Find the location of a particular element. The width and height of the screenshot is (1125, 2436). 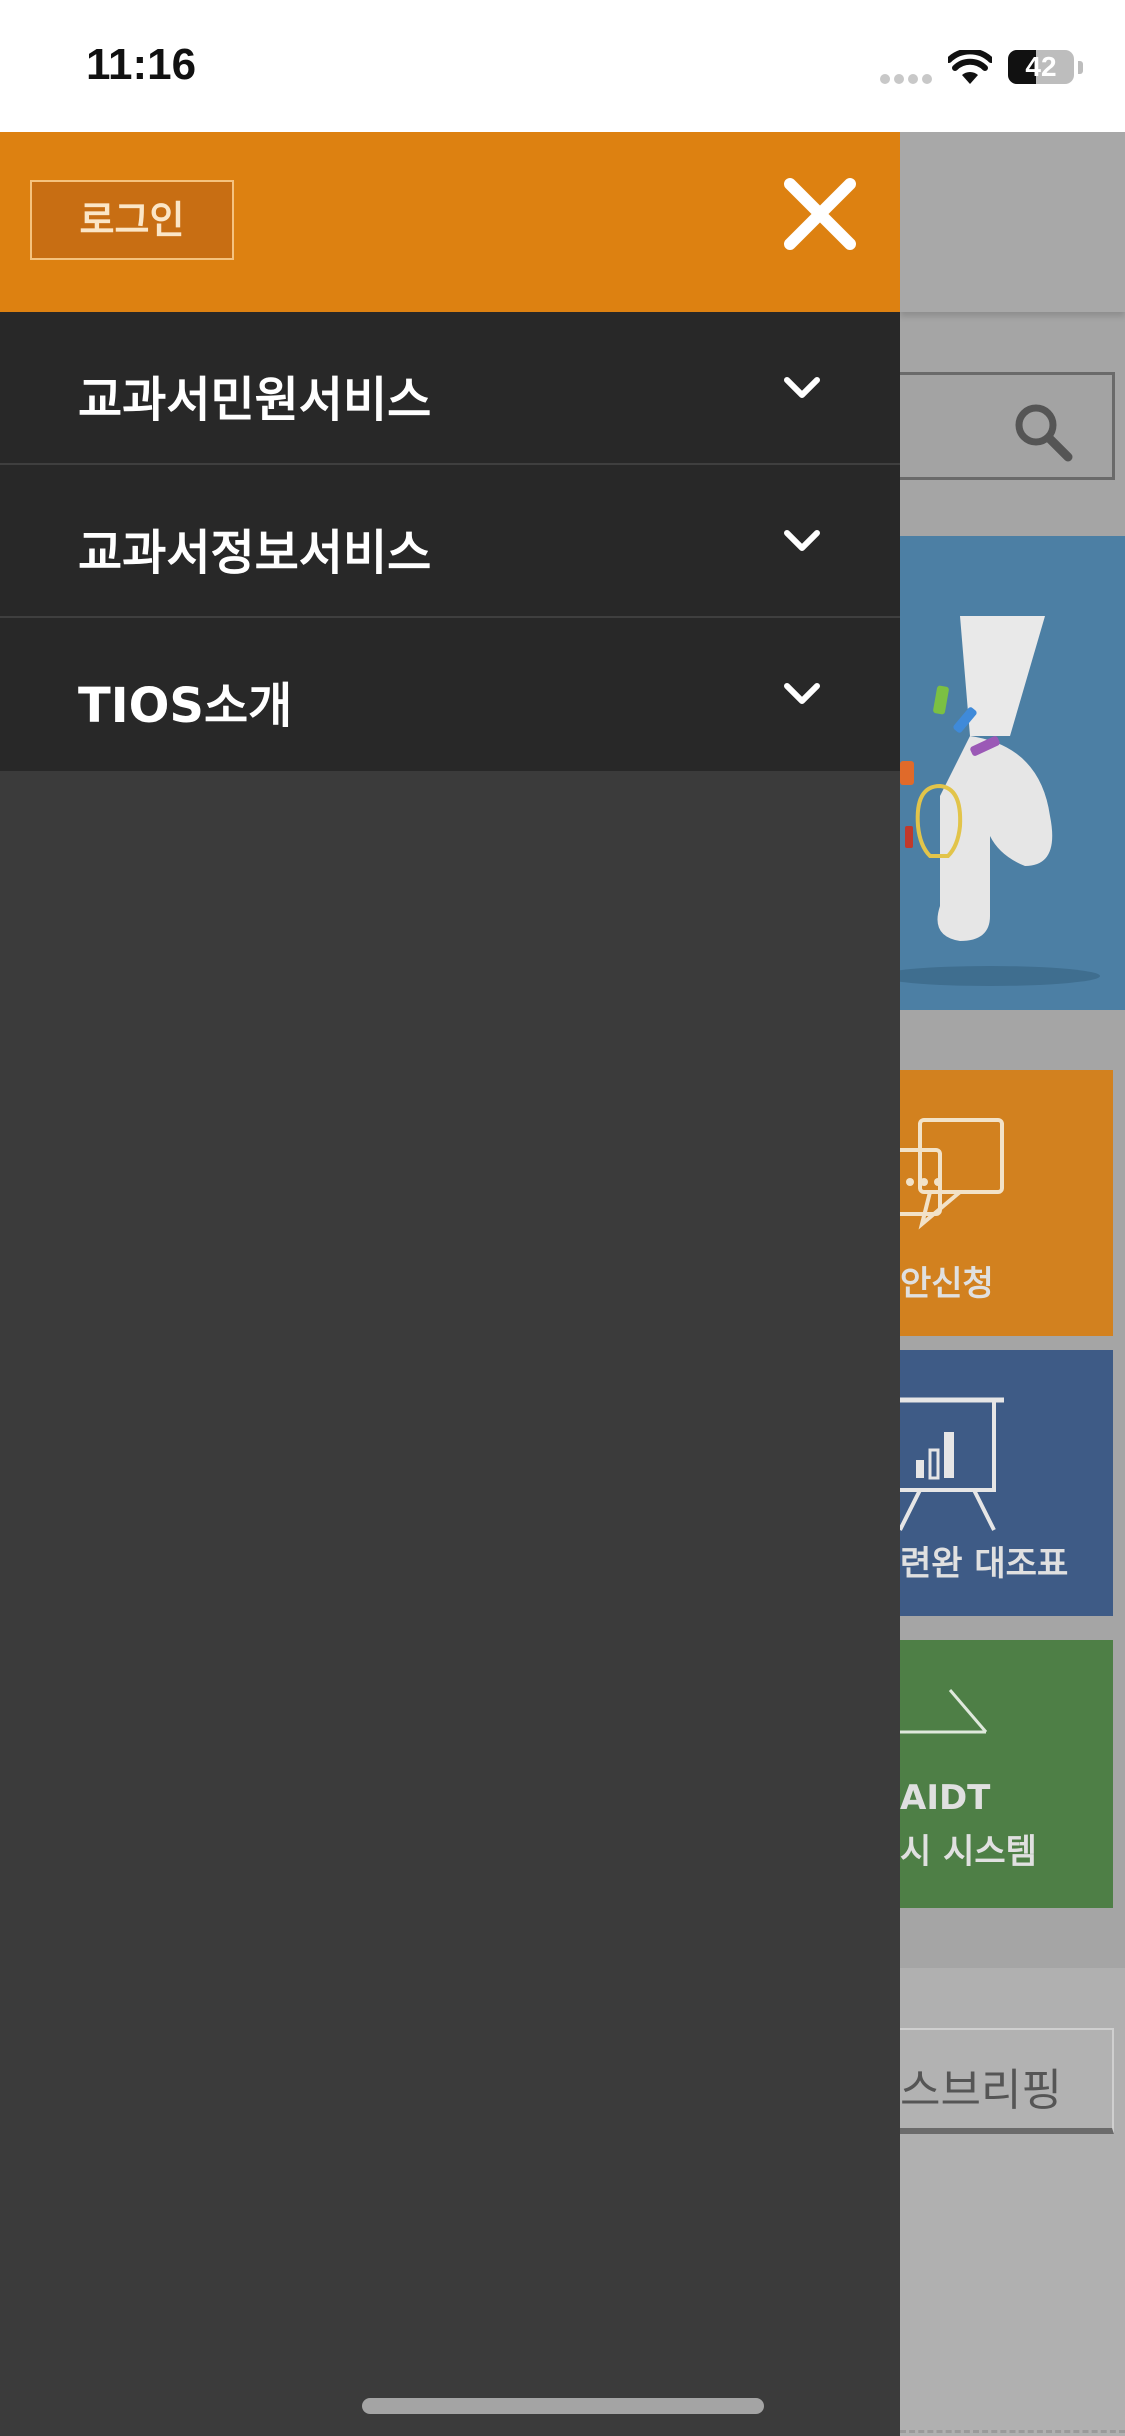

background-search-box is located at coordinates (1007, 426).